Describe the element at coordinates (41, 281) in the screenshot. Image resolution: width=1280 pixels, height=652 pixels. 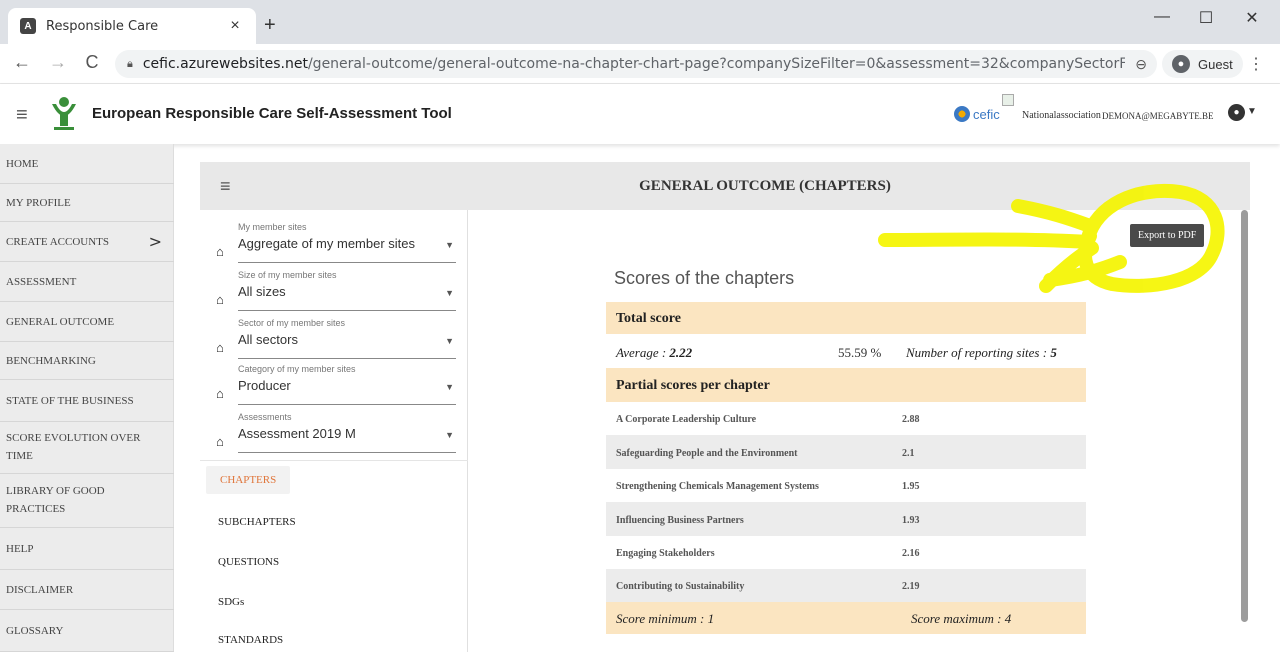
I see `sidebar-item-label: ASSESSMENT` at that location.